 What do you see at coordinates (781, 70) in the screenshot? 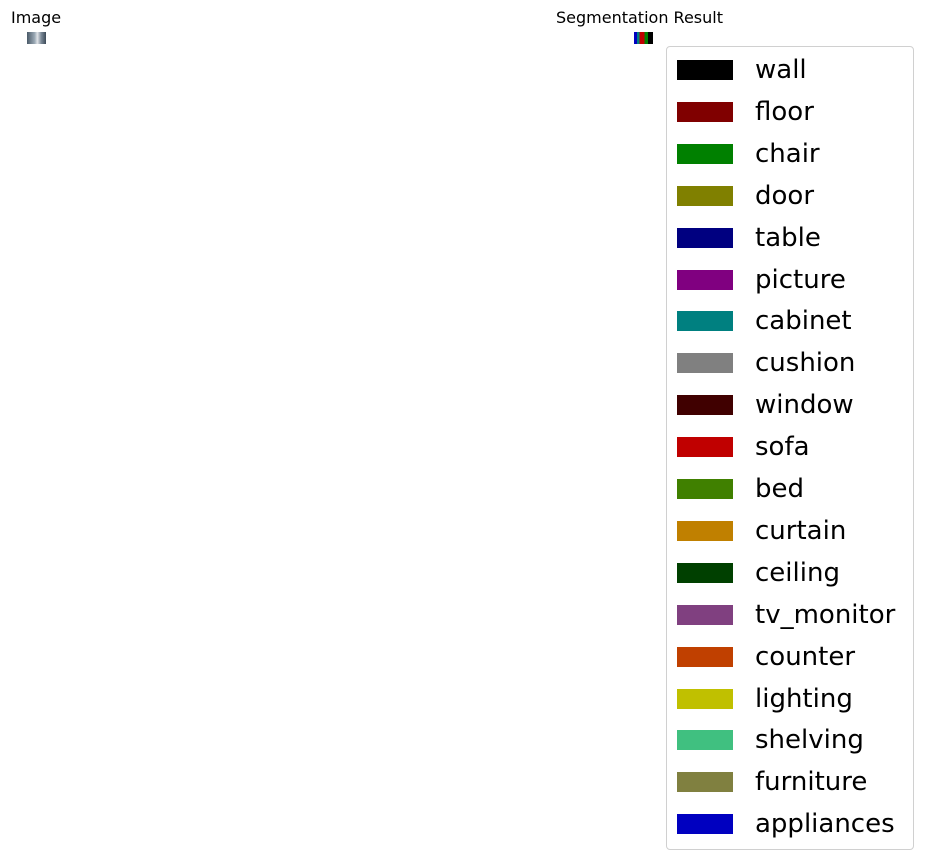
I see `legend-label: wall` at bounding box center [781, 70].